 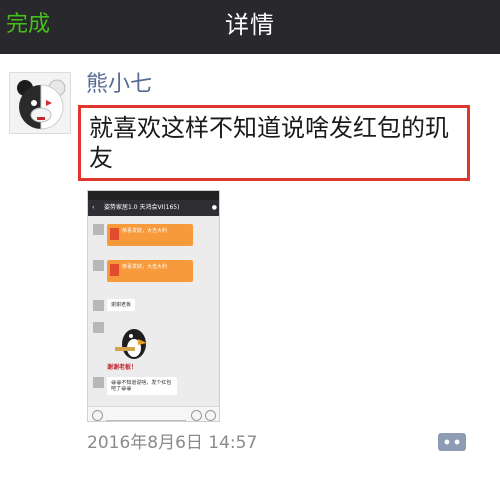 What do you see at coordinates (97, 415) in the screenshot?
I see `voice-icon` at bounding box center [97, 415].